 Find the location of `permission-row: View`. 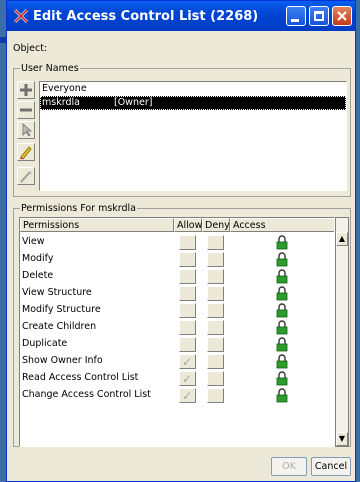

permission-row: View is located at coordinates (177, 242).